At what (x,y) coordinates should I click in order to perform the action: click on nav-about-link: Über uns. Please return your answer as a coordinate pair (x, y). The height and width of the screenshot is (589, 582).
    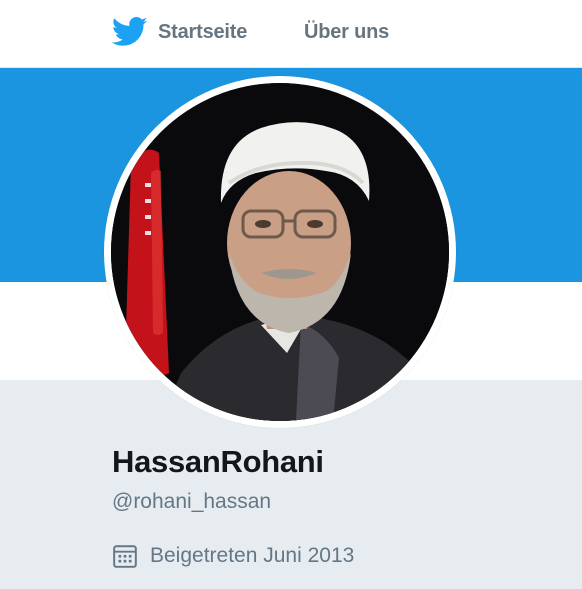
    Looking at the image, I should click on (346, 32).